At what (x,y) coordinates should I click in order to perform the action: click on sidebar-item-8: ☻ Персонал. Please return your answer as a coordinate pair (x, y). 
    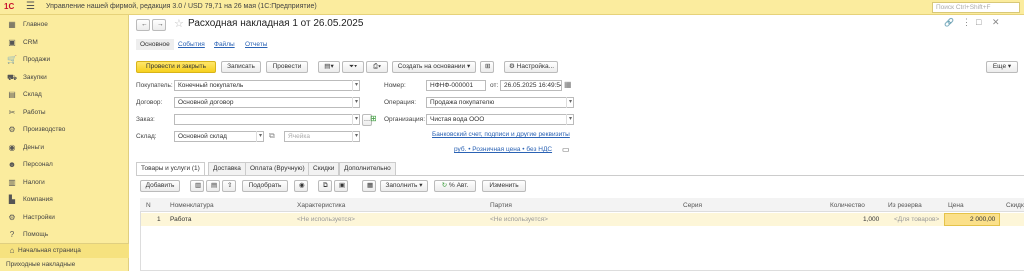
    Looking at the image, I should click on (64, 165).